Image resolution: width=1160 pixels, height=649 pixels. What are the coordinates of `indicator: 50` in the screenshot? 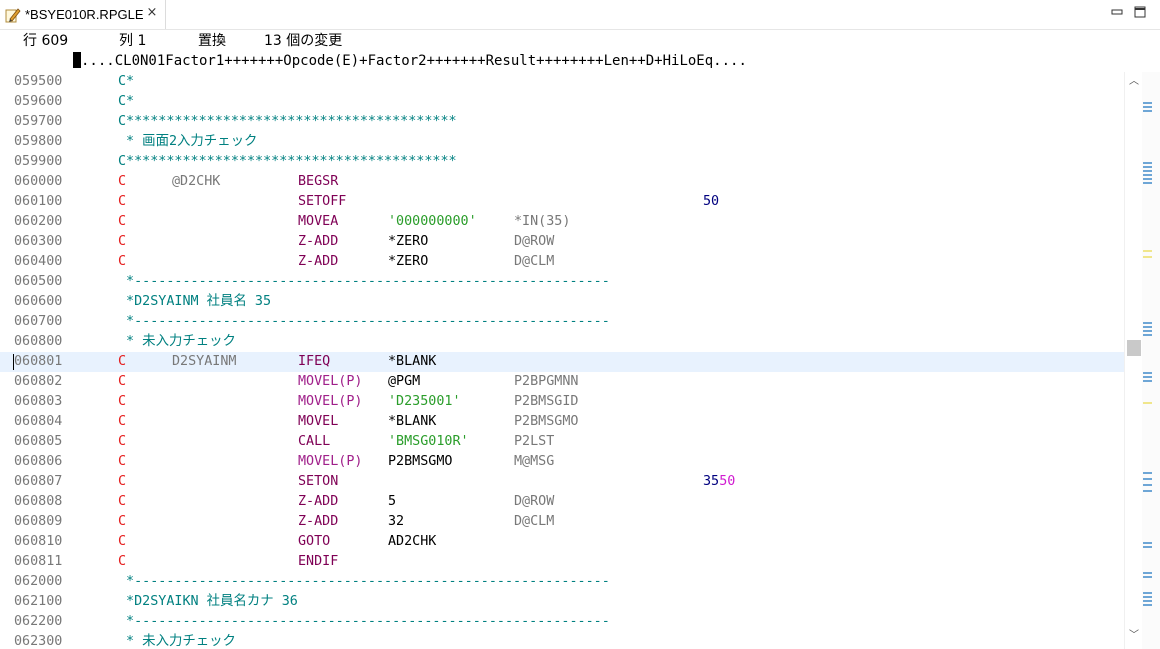 It's located at (727, 481).